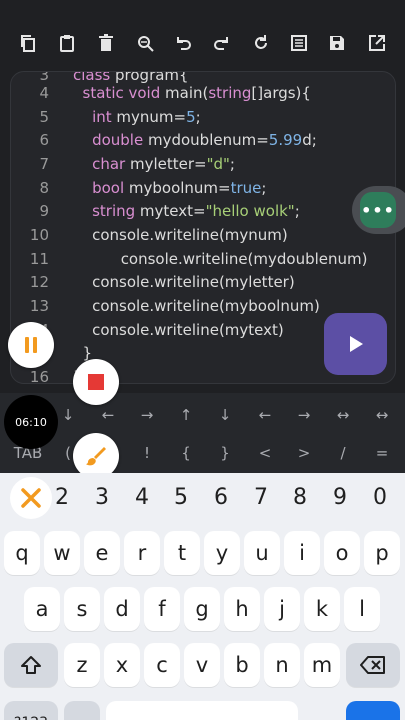 This screenshot has width=405, height=720. I want to click on search-replace-icon, so click(145, 43).